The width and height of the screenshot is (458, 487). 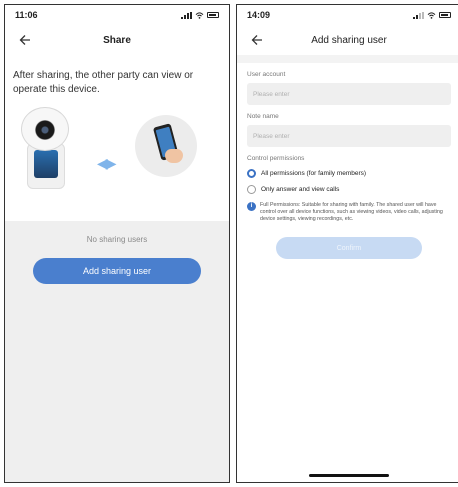 I want to click on permission-option-all: All permissions (for family members), so click(x=349, y=173).